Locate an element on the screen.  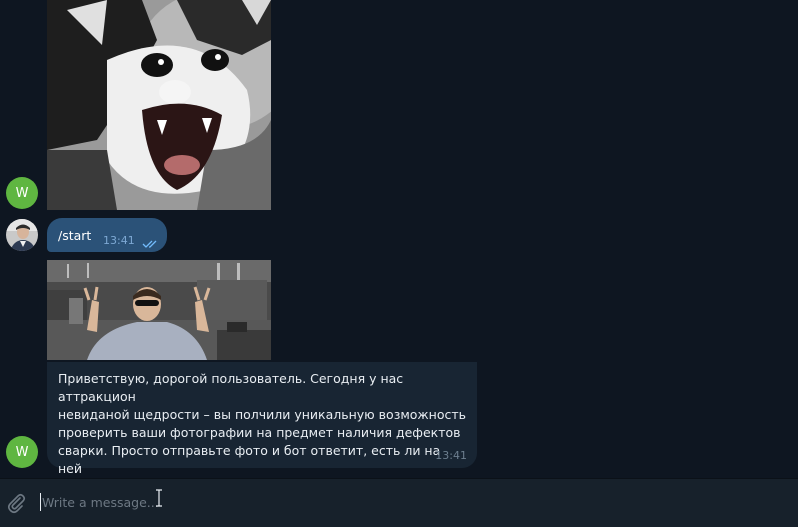
outgoing-message: /start 13:41 is located at coordinates (107, 235).